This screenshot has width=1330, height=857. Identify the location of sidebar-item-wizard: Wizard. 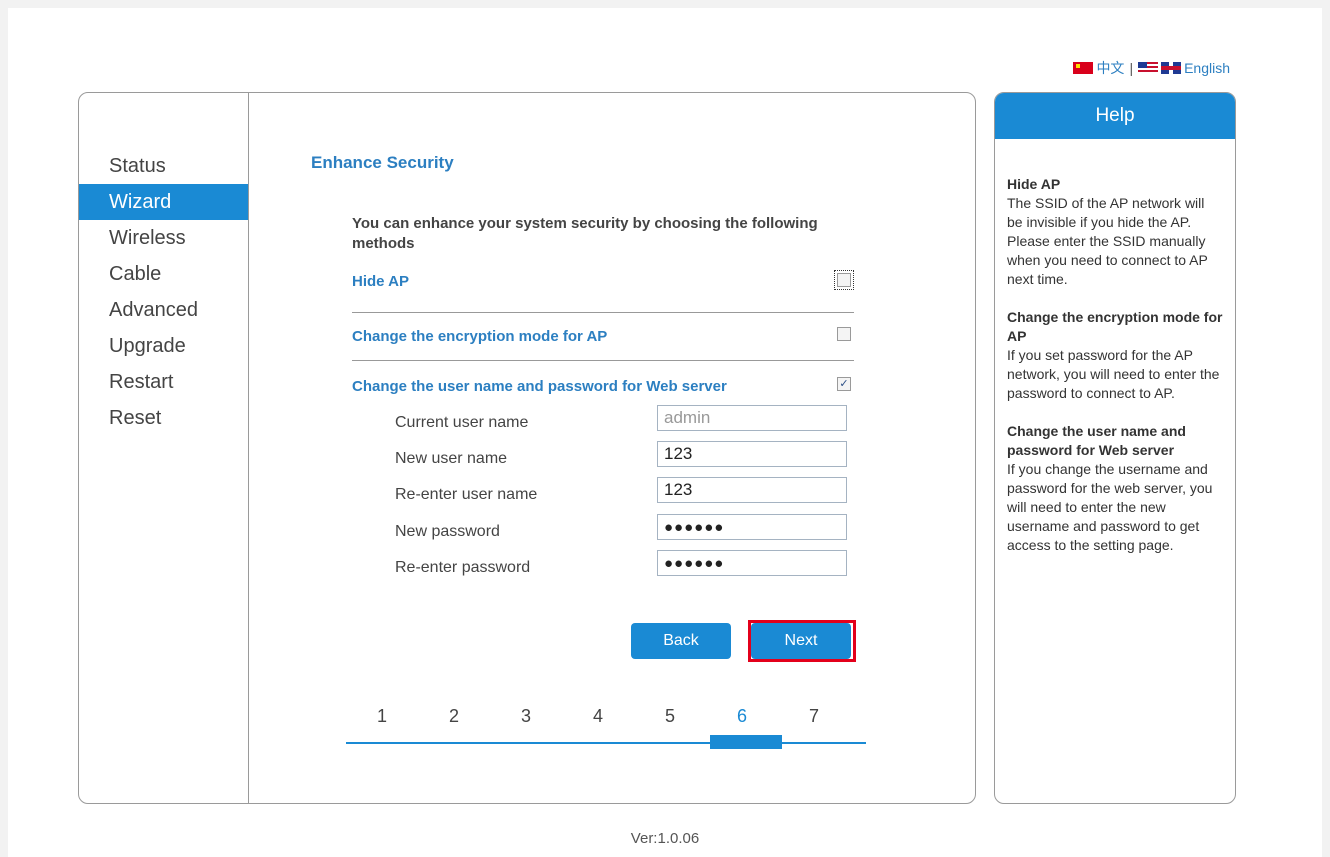
(163, 202).